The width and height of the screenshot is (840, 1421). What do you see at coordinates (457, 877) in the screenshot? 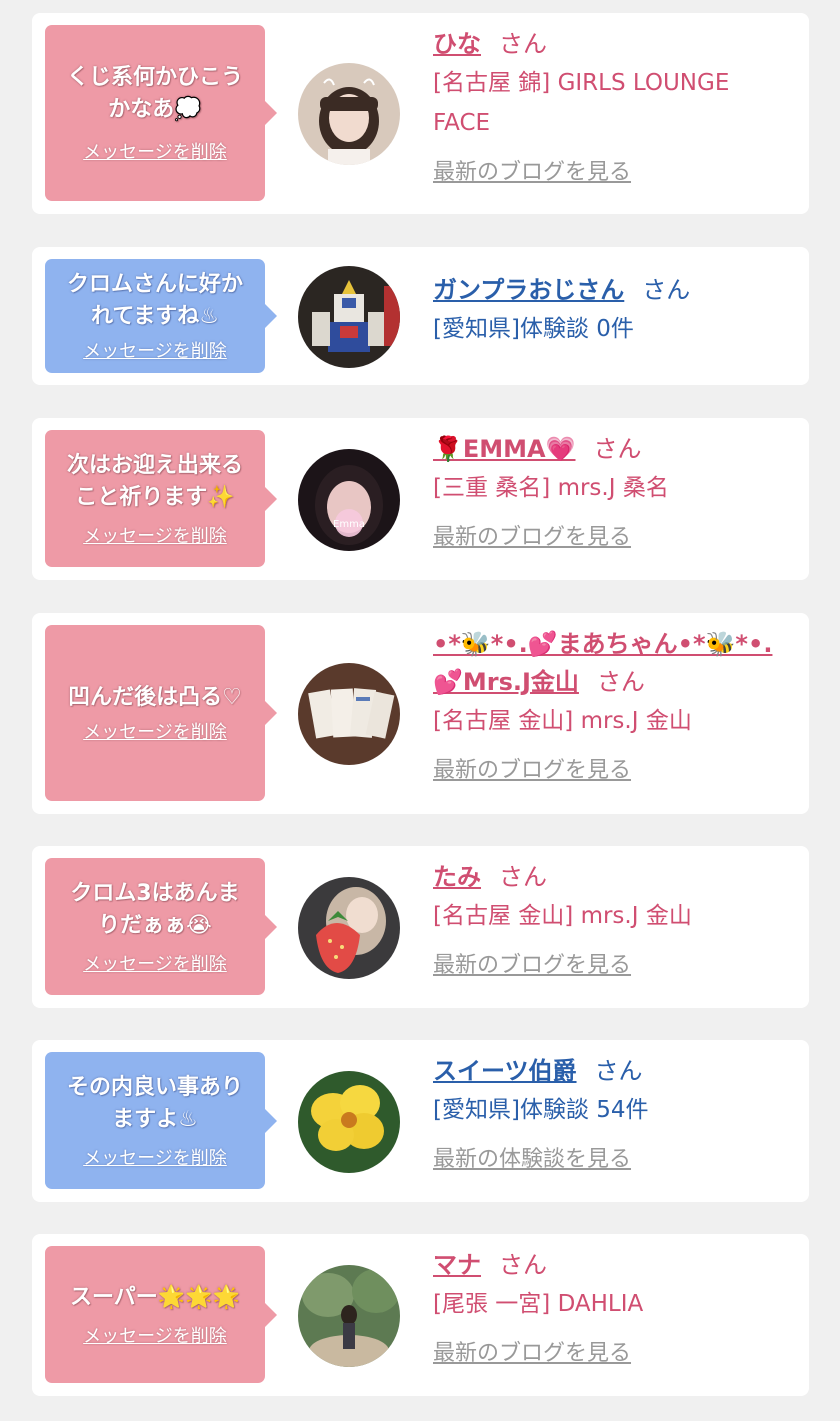
I see `sender-name-link: たみ` at bounding box center [457, 877].